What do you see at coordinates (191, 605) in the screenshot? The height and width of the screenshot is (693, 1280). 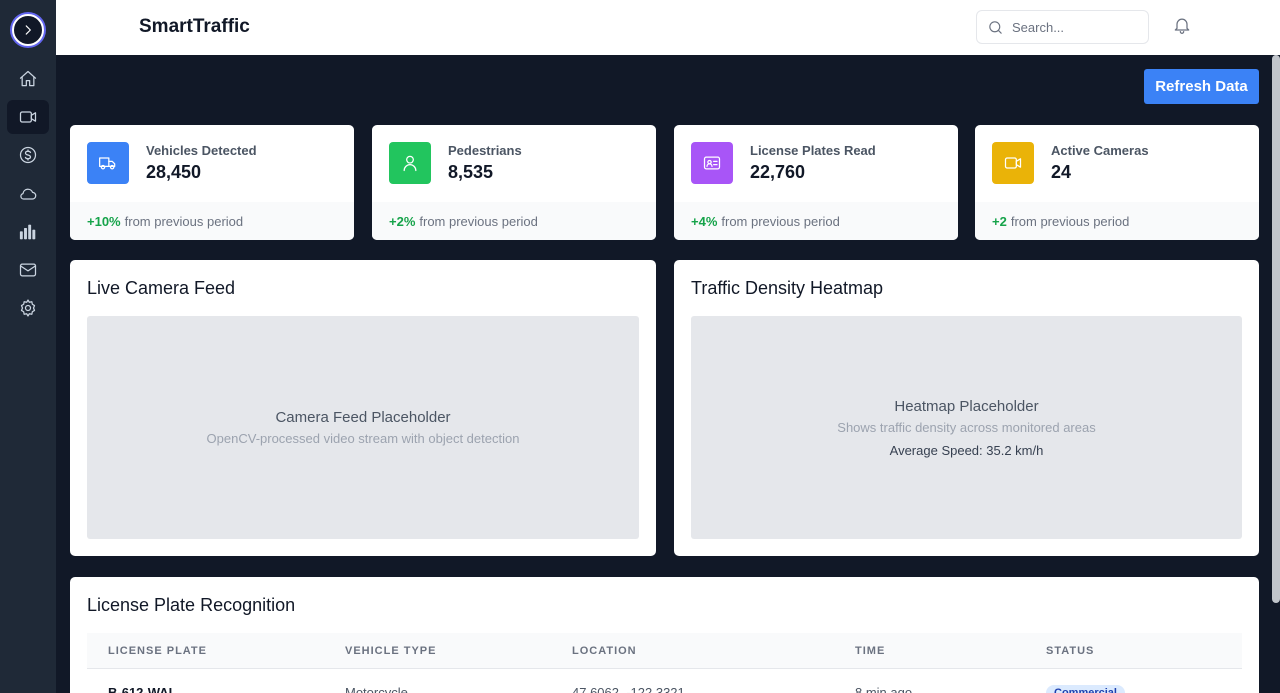 I see `panel-title: License Plate Recognition` at bounding box center [191, 605].